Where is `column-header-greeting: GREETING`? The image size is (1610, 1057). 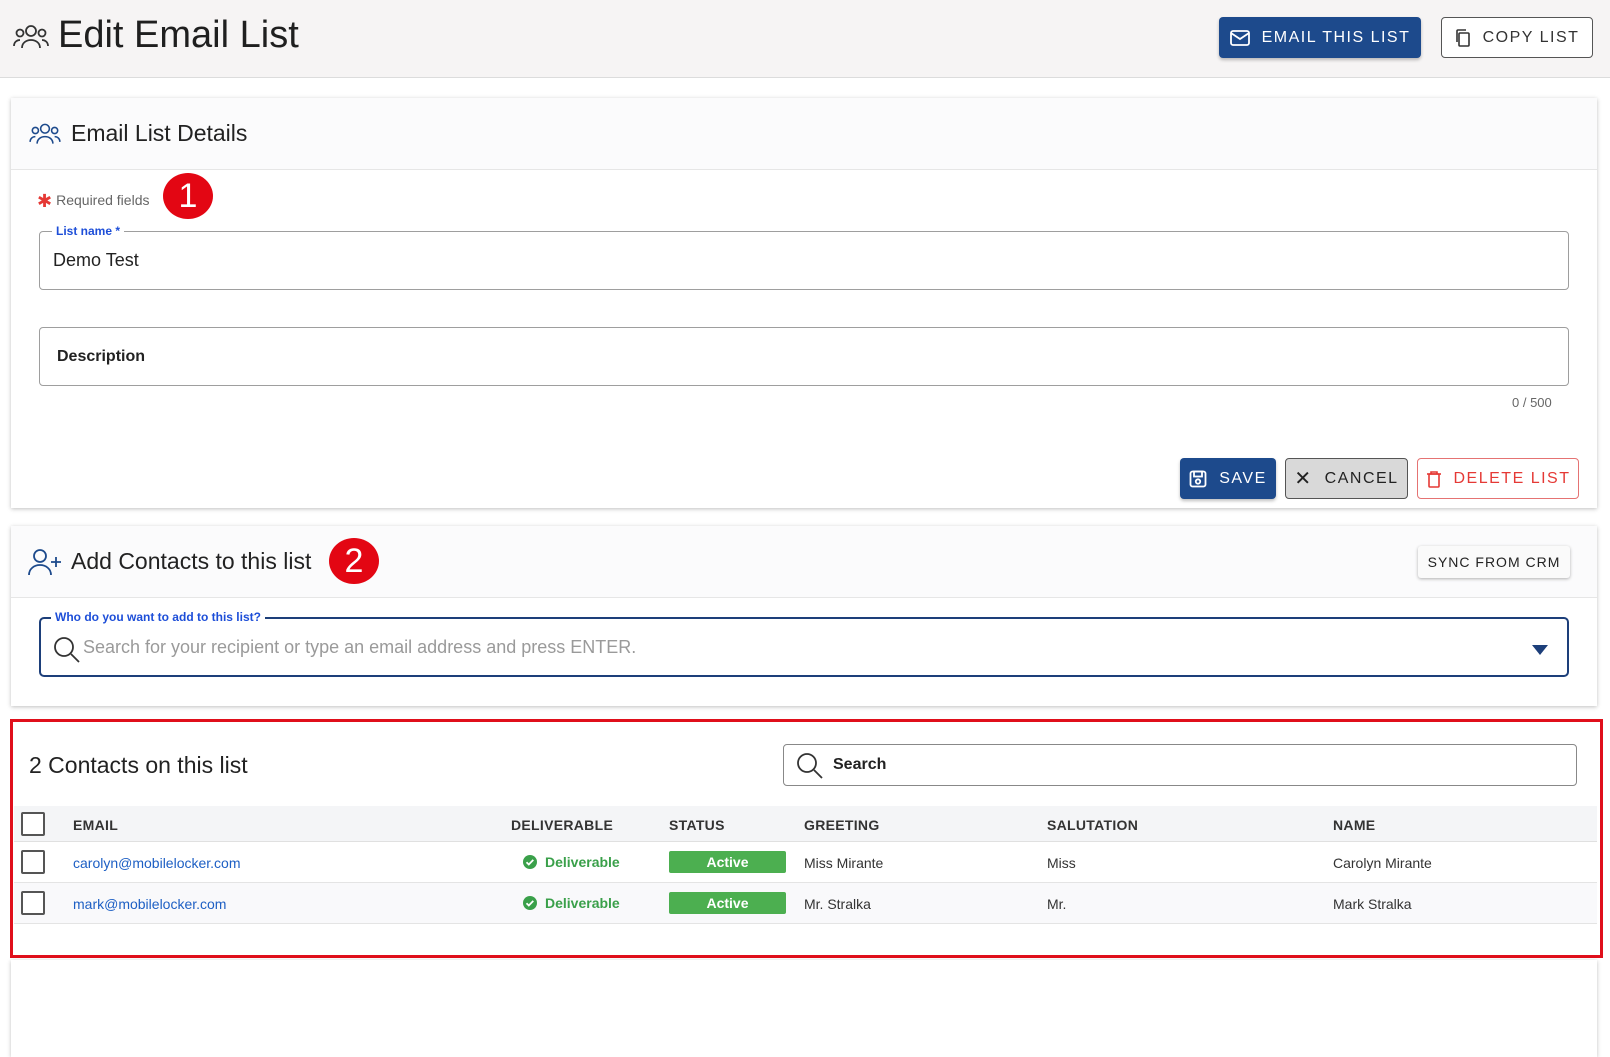
column-header-greeting: GREETING is located at coordinates (842, 825).